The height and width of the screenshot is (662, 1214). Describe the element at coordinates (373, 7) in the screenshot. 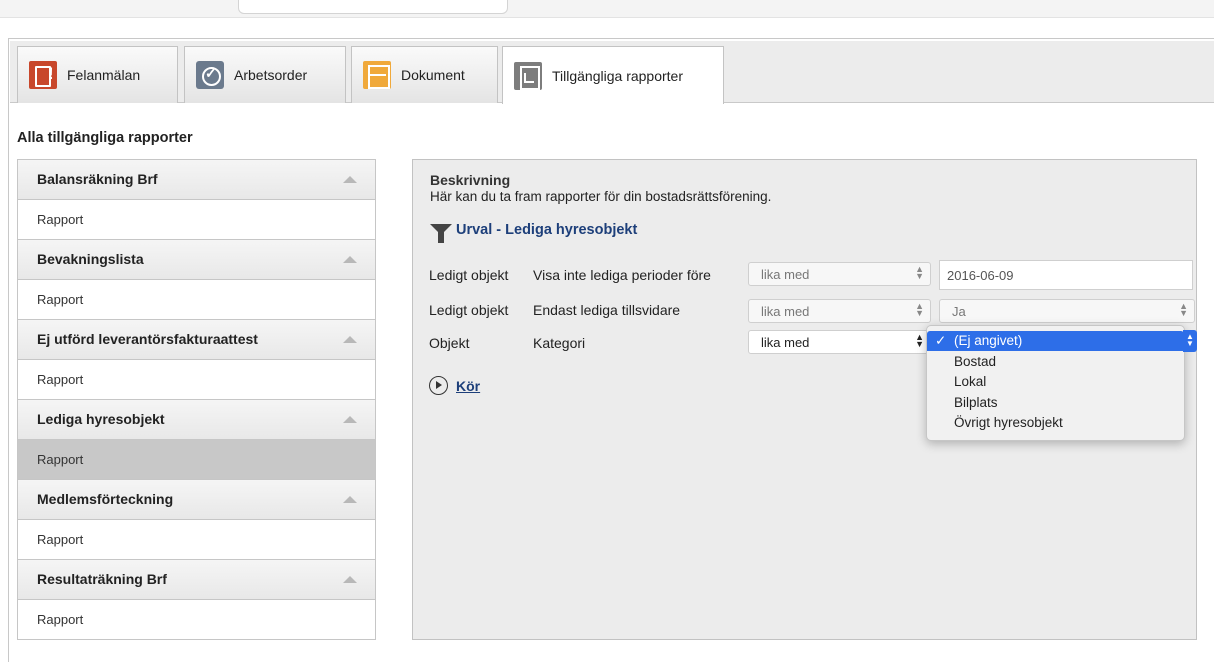

I see `top-search-field` at that location.